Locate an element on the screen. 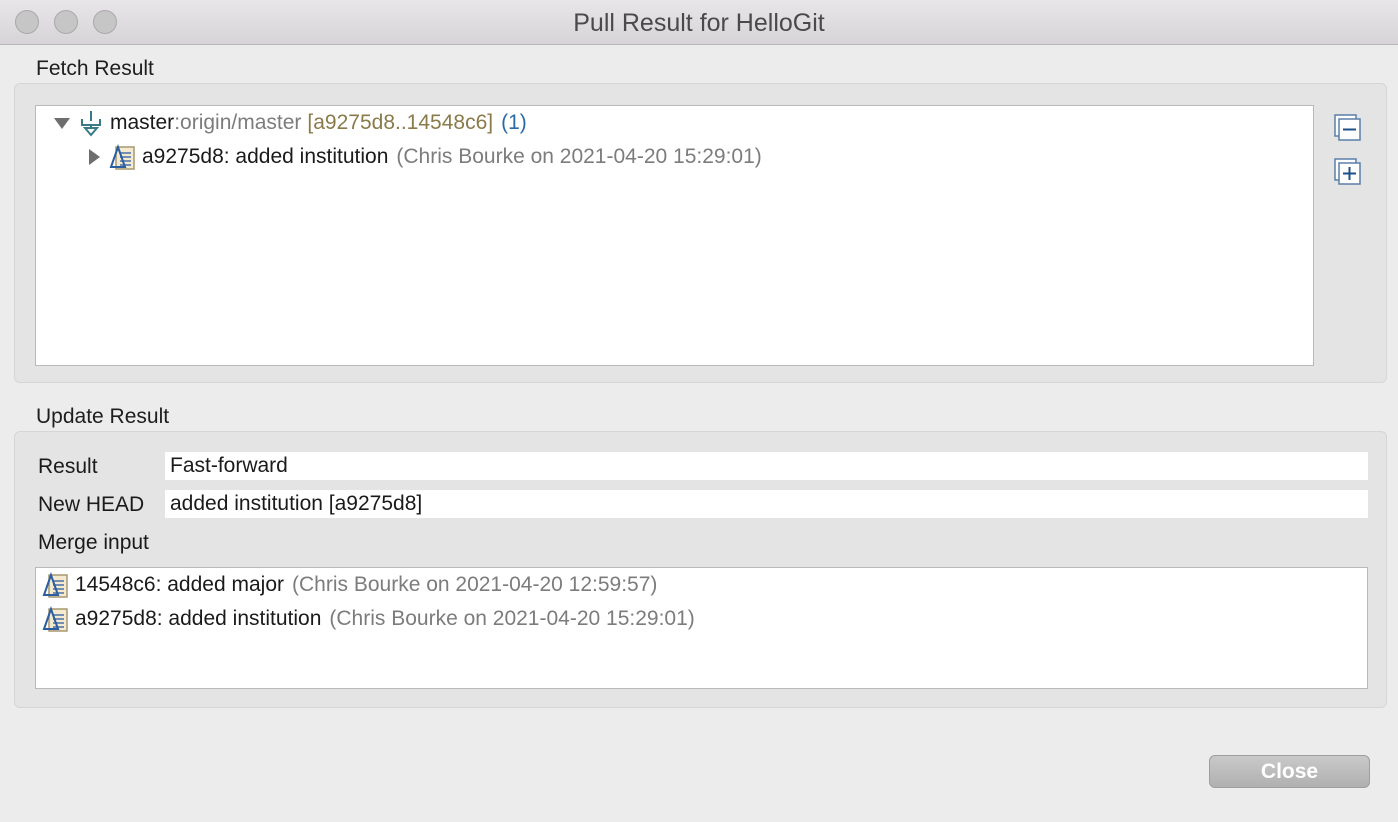 The width and height of the screenshot is (1398, 822). result-label: Result is located at coordinates (68, 466).